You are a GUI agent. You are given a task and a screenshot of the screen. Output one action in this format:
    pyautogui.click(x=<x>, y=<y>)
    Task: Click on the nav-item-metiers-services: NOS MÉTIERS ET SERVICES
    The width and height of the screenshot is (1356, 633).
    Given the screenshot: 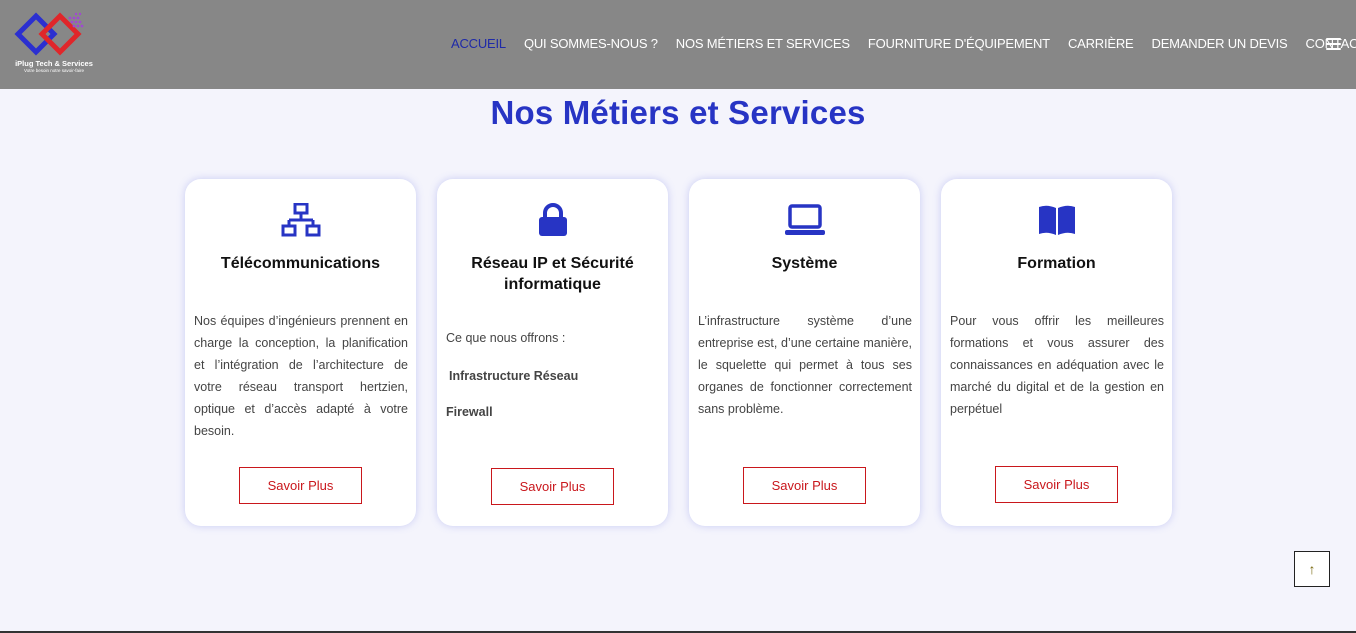 What is the action you would take?
    pyautogui.click(x=763, y=43)
    